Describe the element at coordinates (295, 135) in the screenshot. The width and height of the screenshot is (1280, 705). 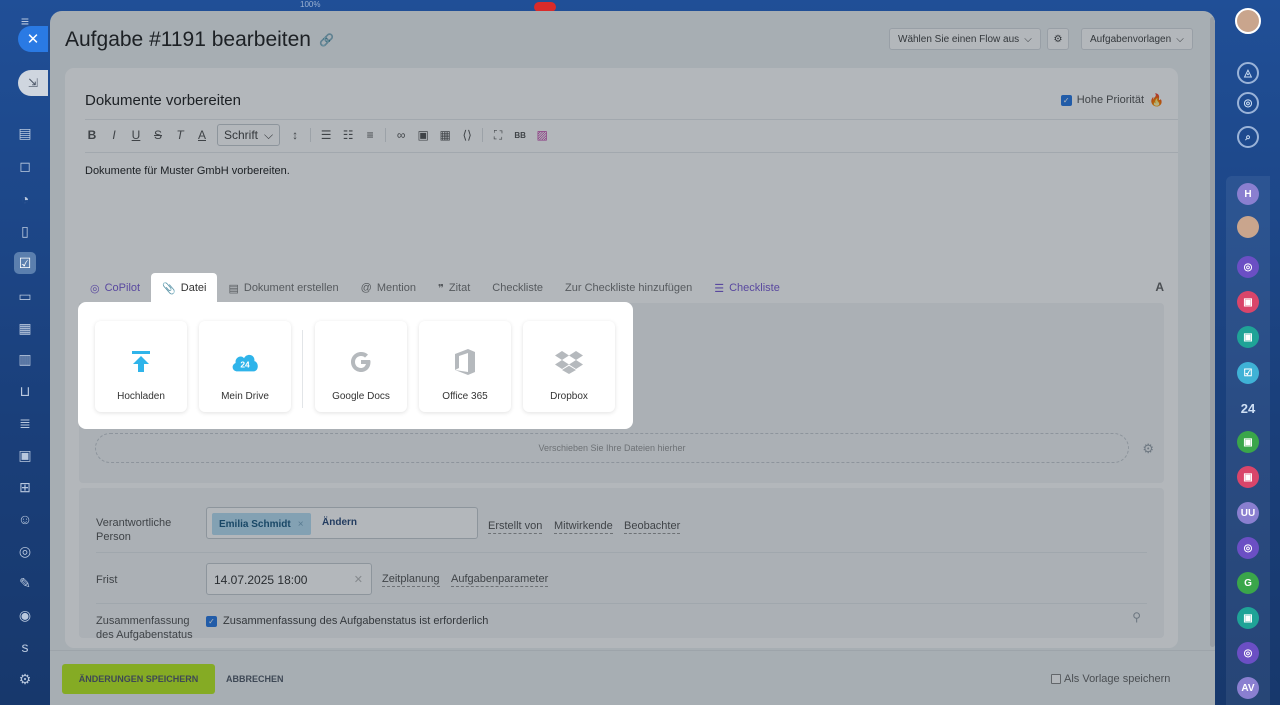
I see `font-size-icon: ↕` at that location.